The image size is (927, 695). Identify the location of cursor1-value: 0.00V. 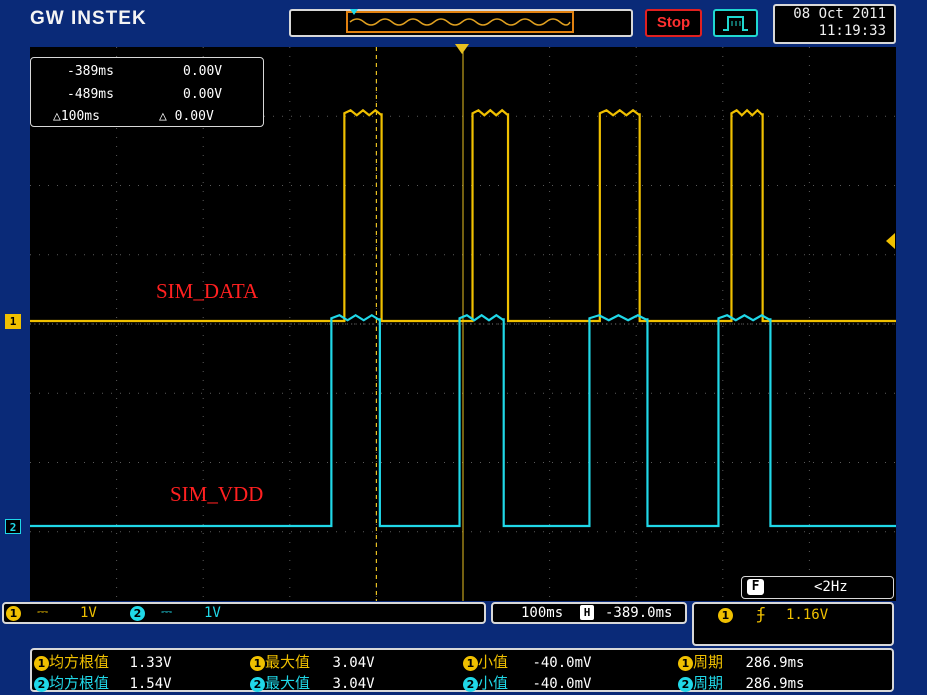
(203, 71).